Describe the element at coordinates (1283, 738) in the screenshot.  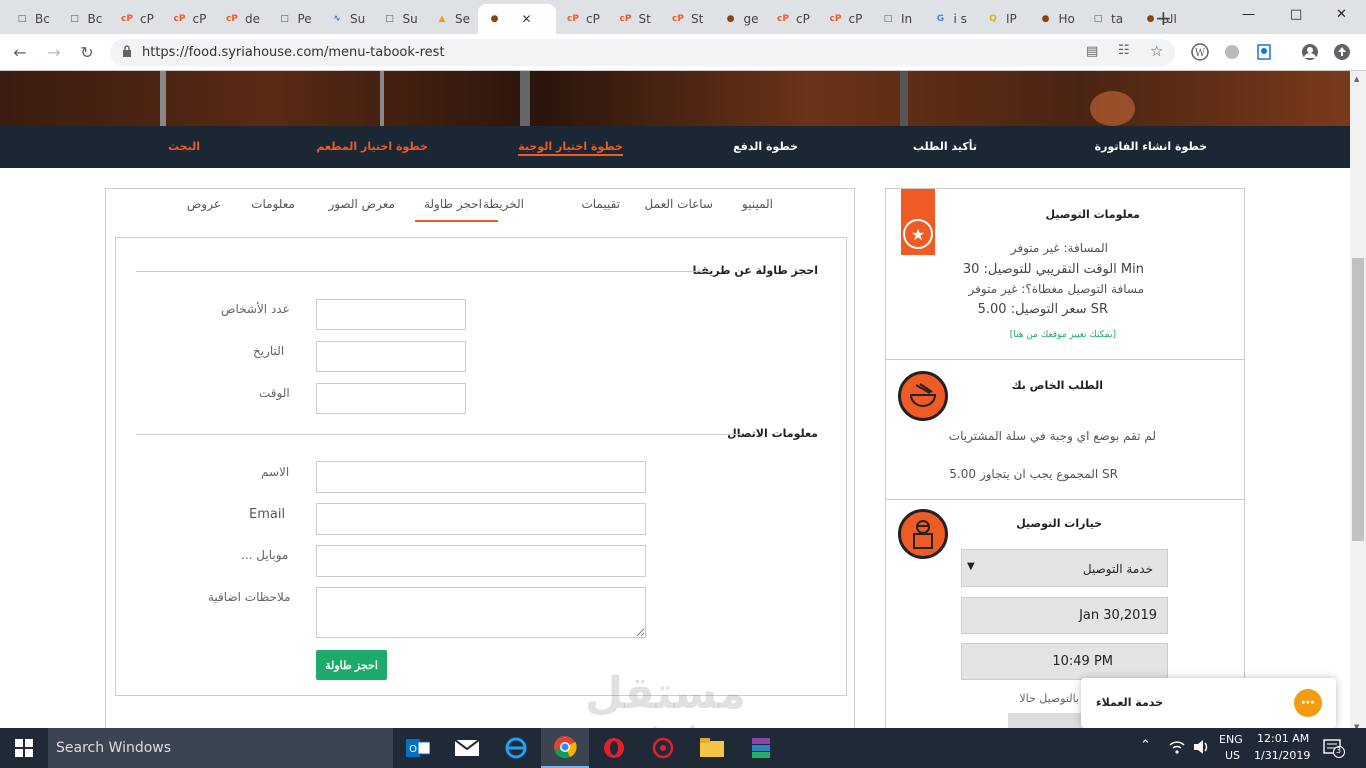
I see `taskbar-time: 12:01 AM` at that location.